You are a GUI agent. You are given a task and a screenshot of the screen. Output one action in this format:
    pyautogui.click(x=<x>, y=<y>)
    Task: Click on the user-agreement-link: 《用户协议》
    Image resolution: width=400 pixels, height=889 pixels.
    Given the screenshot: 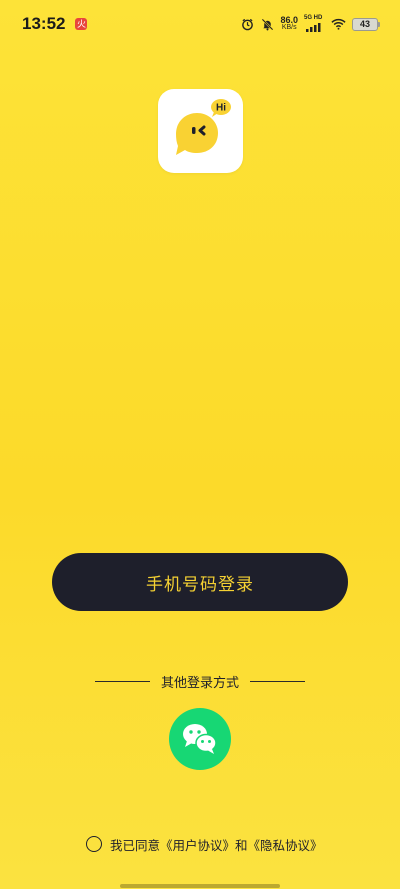 What is the action you would take?
    pyautogui.click(x=197, y=845)
    